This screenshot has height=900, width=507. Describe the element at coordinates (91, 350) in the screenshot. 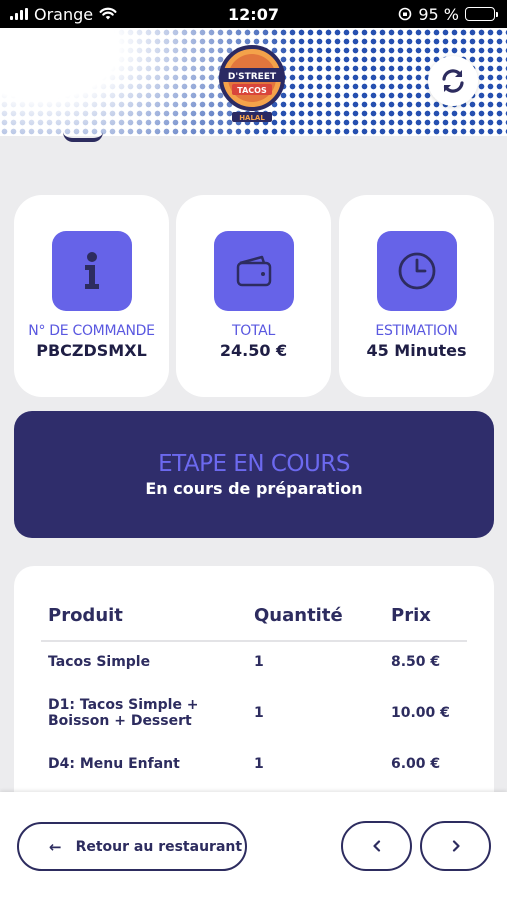

I see `order-number-value: PBCZDSMXL` at that location.